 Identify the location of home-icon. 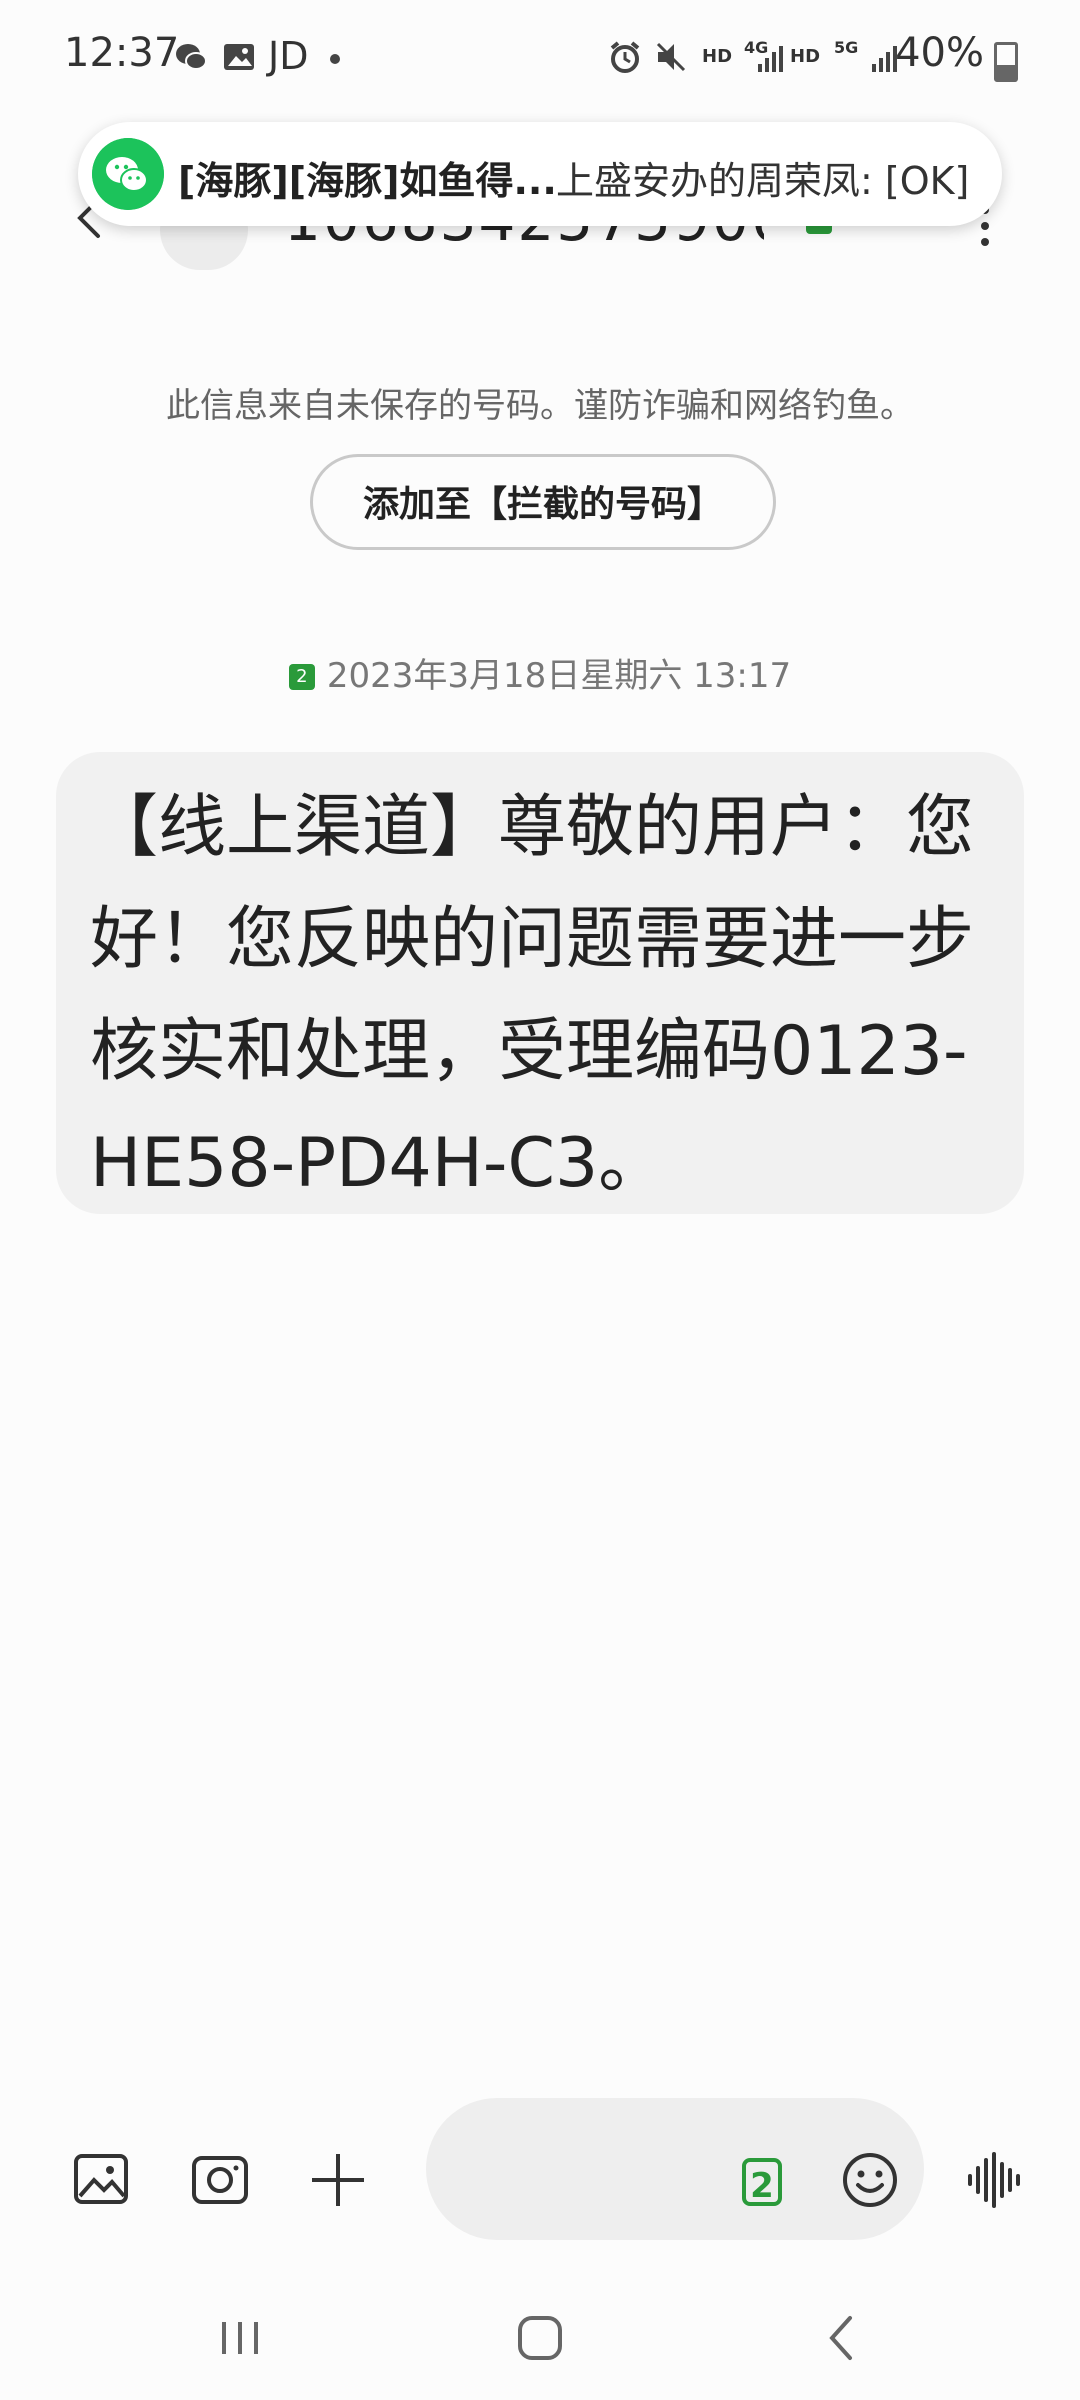
(540, 2338).